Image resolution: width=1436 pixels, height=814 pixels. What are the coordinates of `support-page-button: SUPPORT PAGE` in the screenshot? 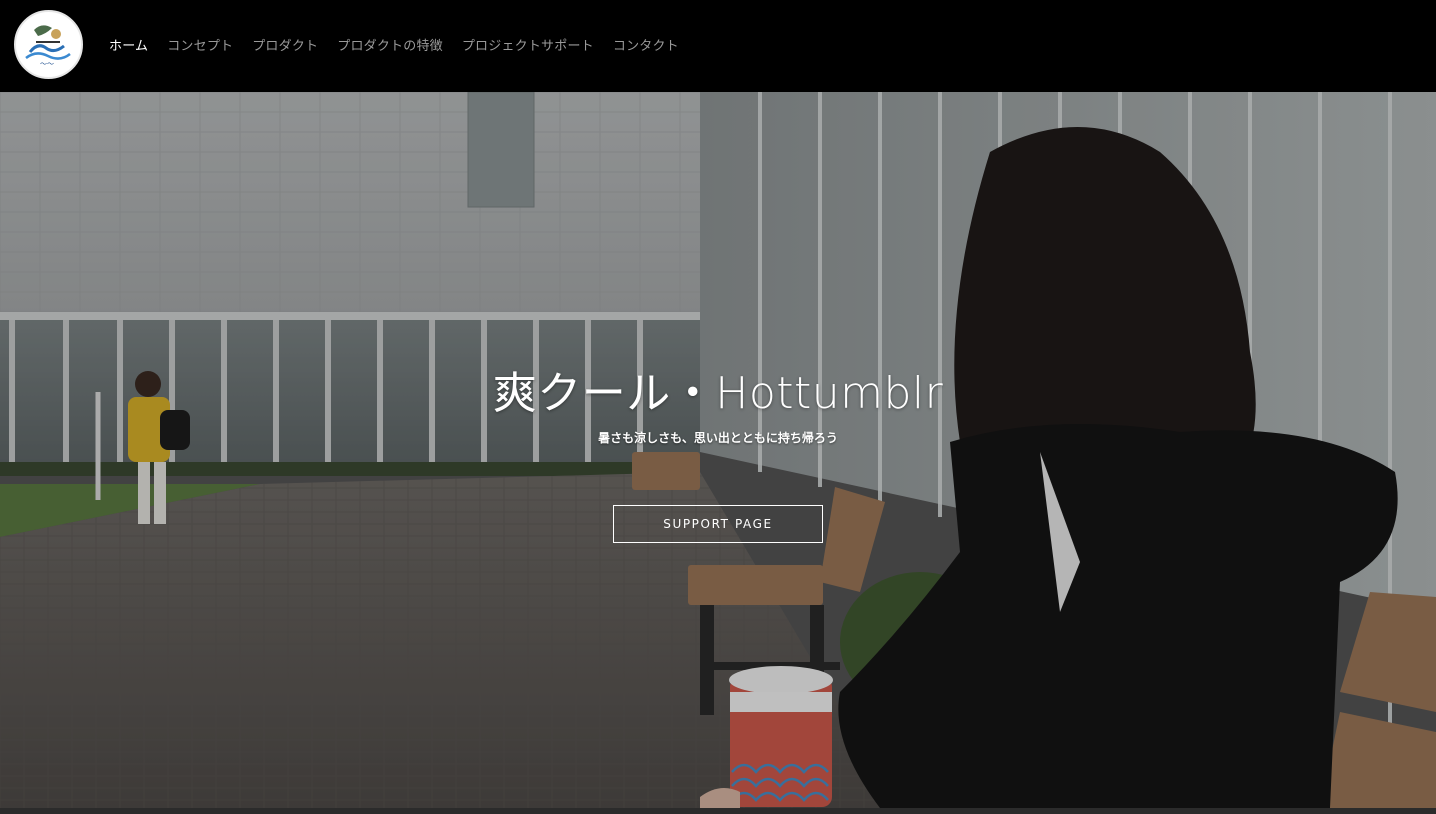 It's located at (718, 524).